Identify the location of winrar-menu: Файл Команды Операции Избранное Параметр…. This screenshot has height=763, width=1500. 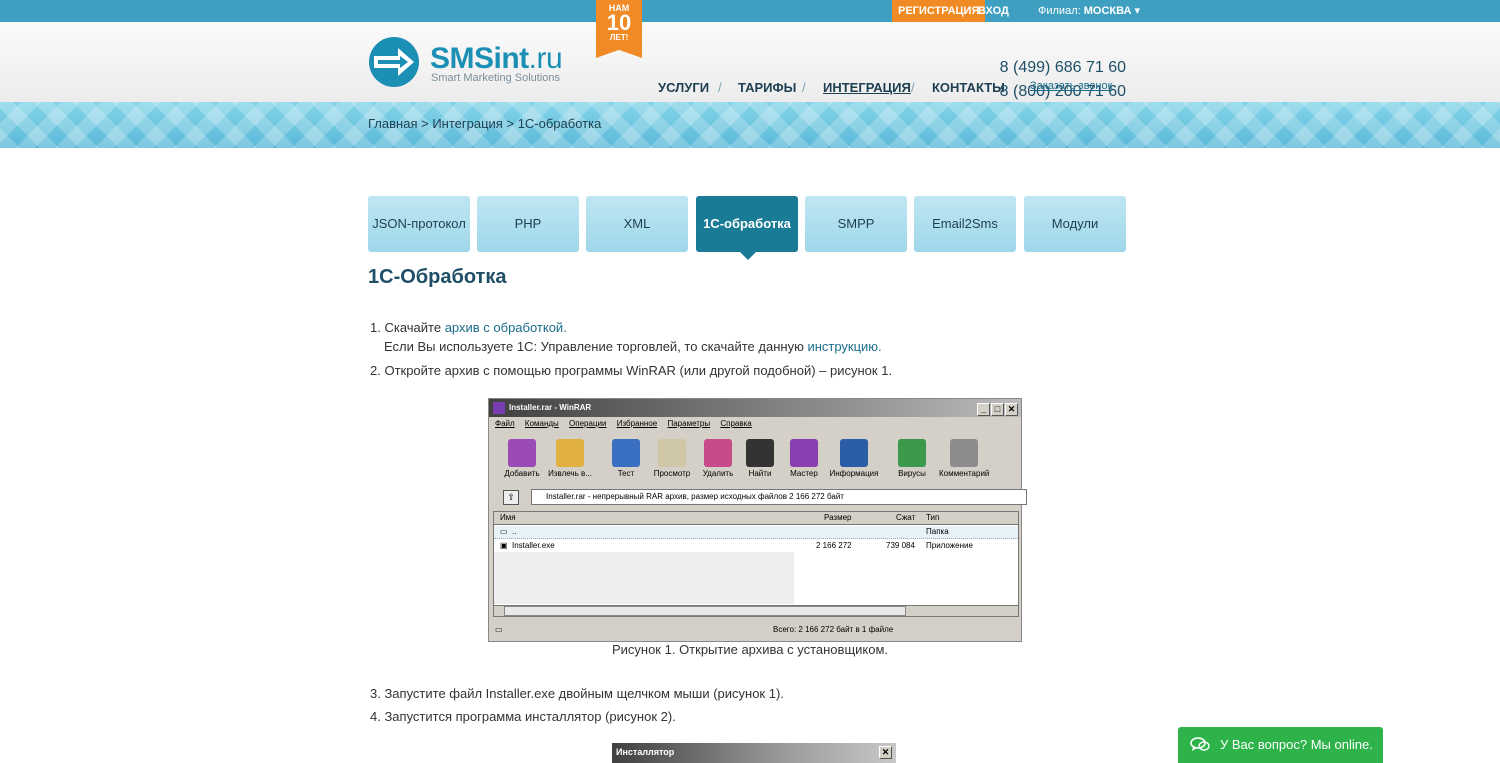
(755, 424).